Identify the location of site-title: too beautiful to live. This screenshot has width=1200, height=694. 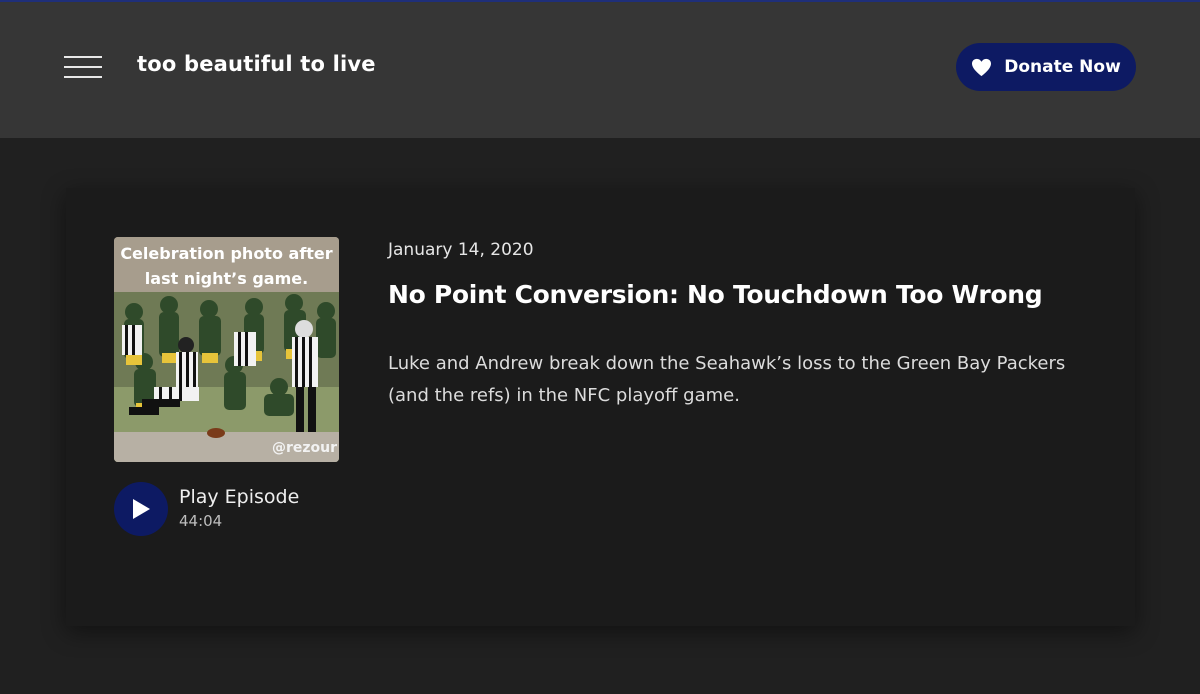
(256, 64).